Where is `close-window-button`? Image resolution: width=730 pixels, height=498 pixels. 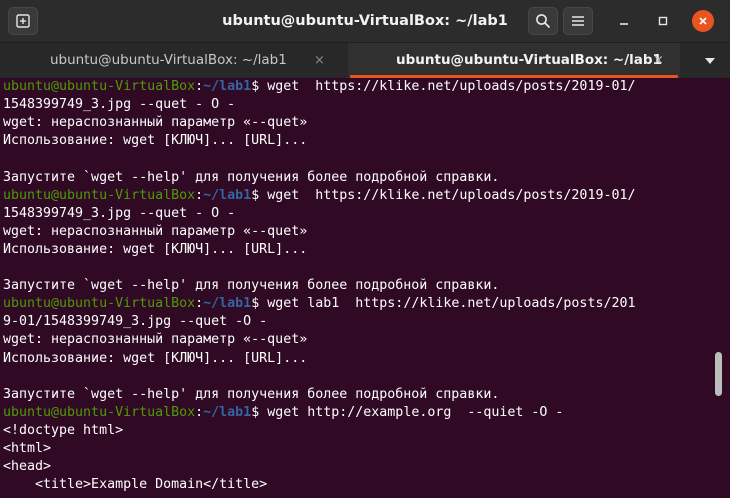 close-window-button is located at coordinates (703, 21).